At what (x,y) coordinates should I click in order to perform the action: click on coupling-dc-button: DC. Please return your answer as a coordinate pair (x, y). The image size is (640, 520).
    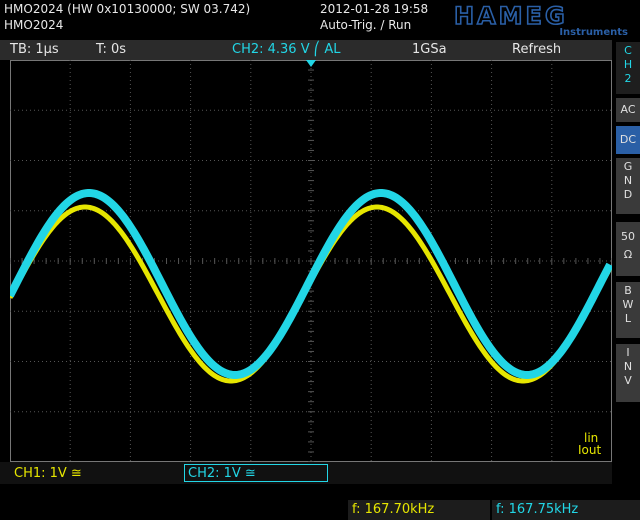
    Looking at the image, I should click on (628, 140).